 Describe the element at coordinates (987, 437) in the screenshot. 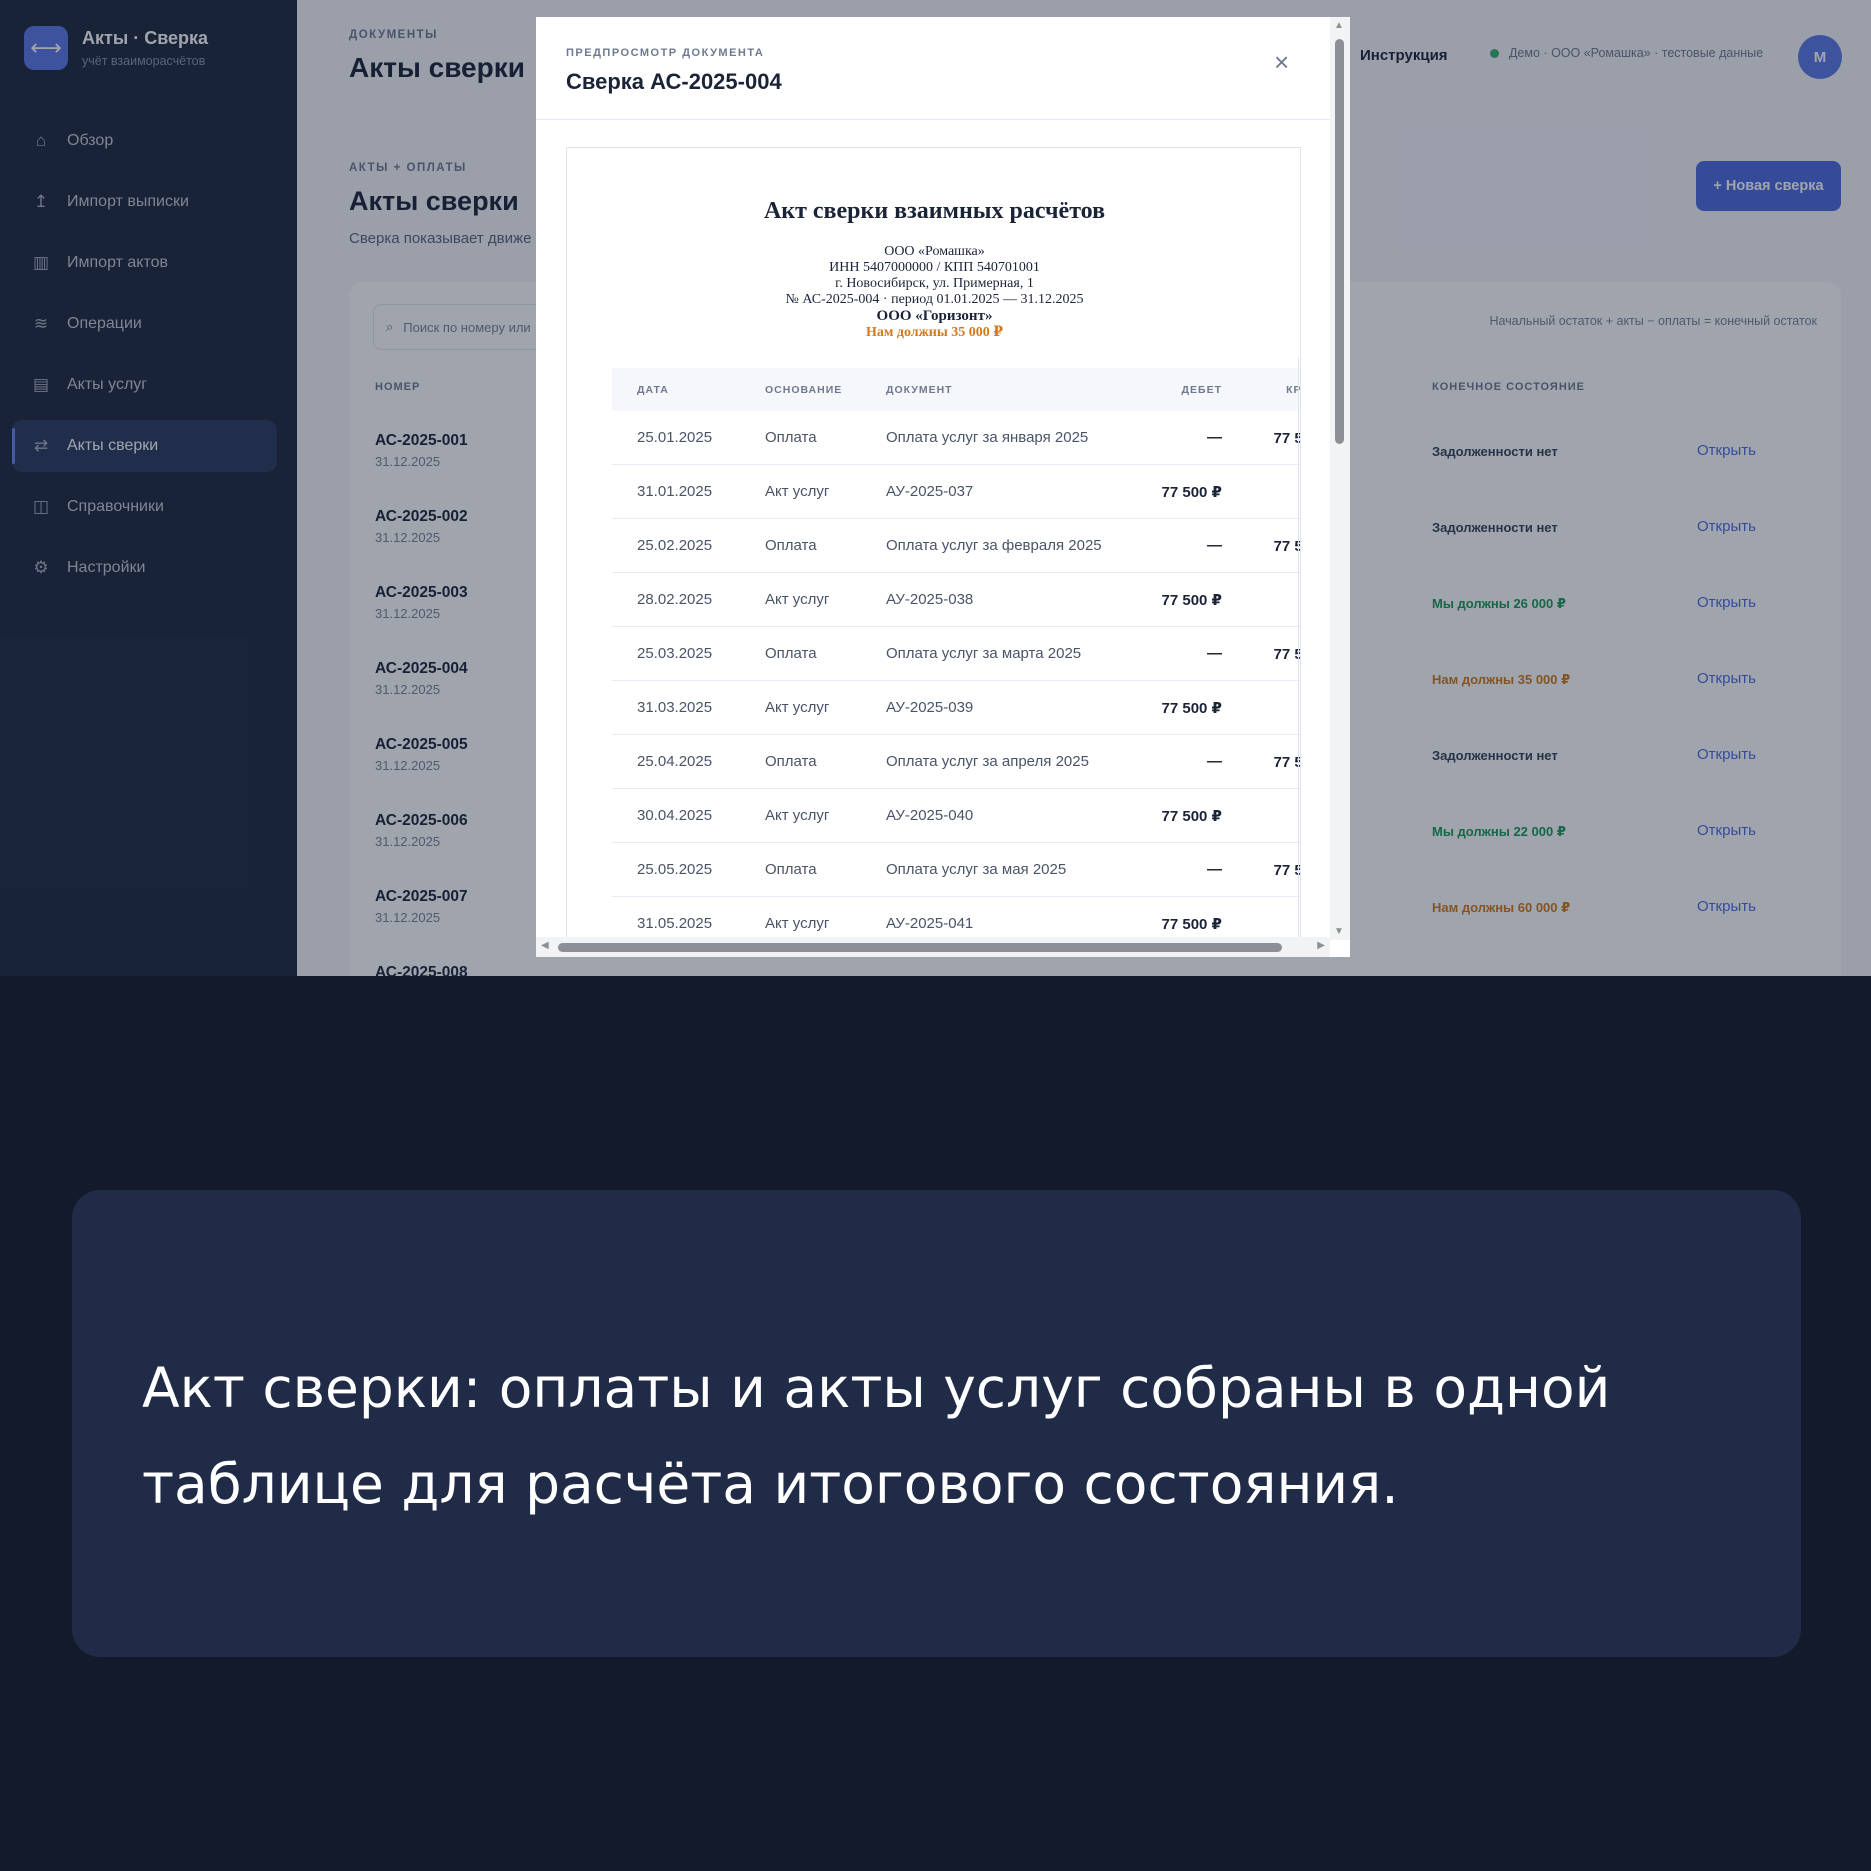

I see `document-cell-document: Оплата услуг за января 2025` at that location.